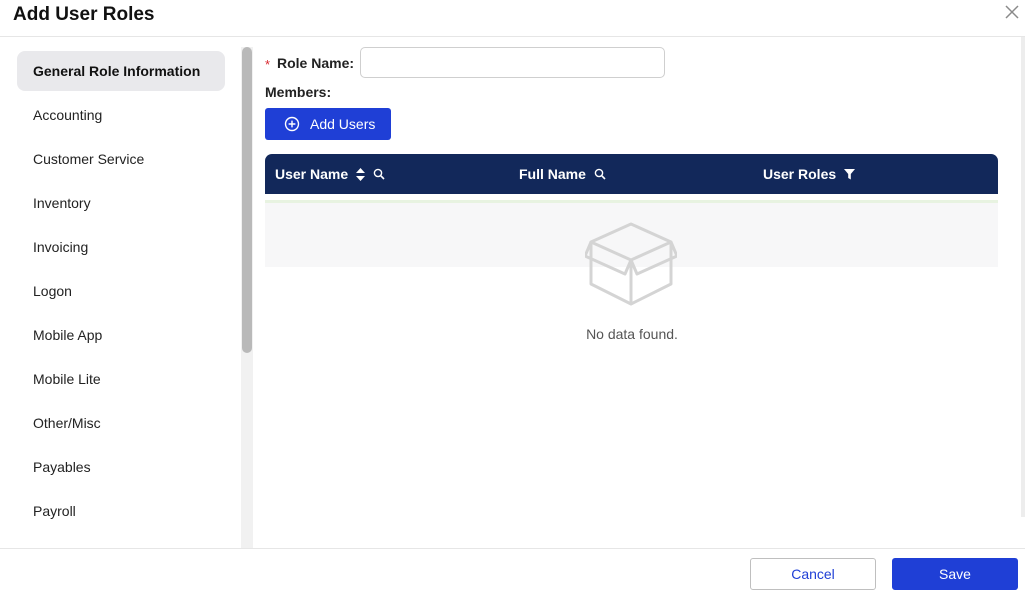 This screenshot has width=1025, height=595. What do you see at coordinates (89, 159) in the screenshot?
I see `sidebar-item-label: Customer Service` at bounding box center [89, 159].